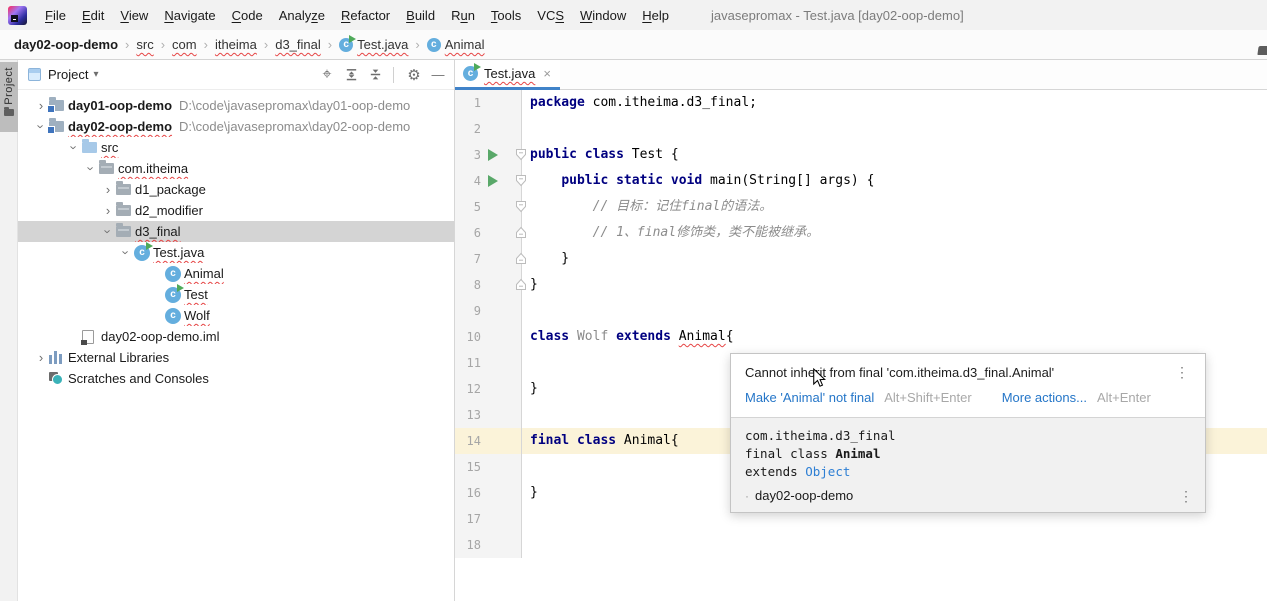 This screenshot has height=601, width=1267. Describe the element at coordinates (236, 44) in the screenshot. I see `breadcrumb-item-itheima: itheima` at that location.